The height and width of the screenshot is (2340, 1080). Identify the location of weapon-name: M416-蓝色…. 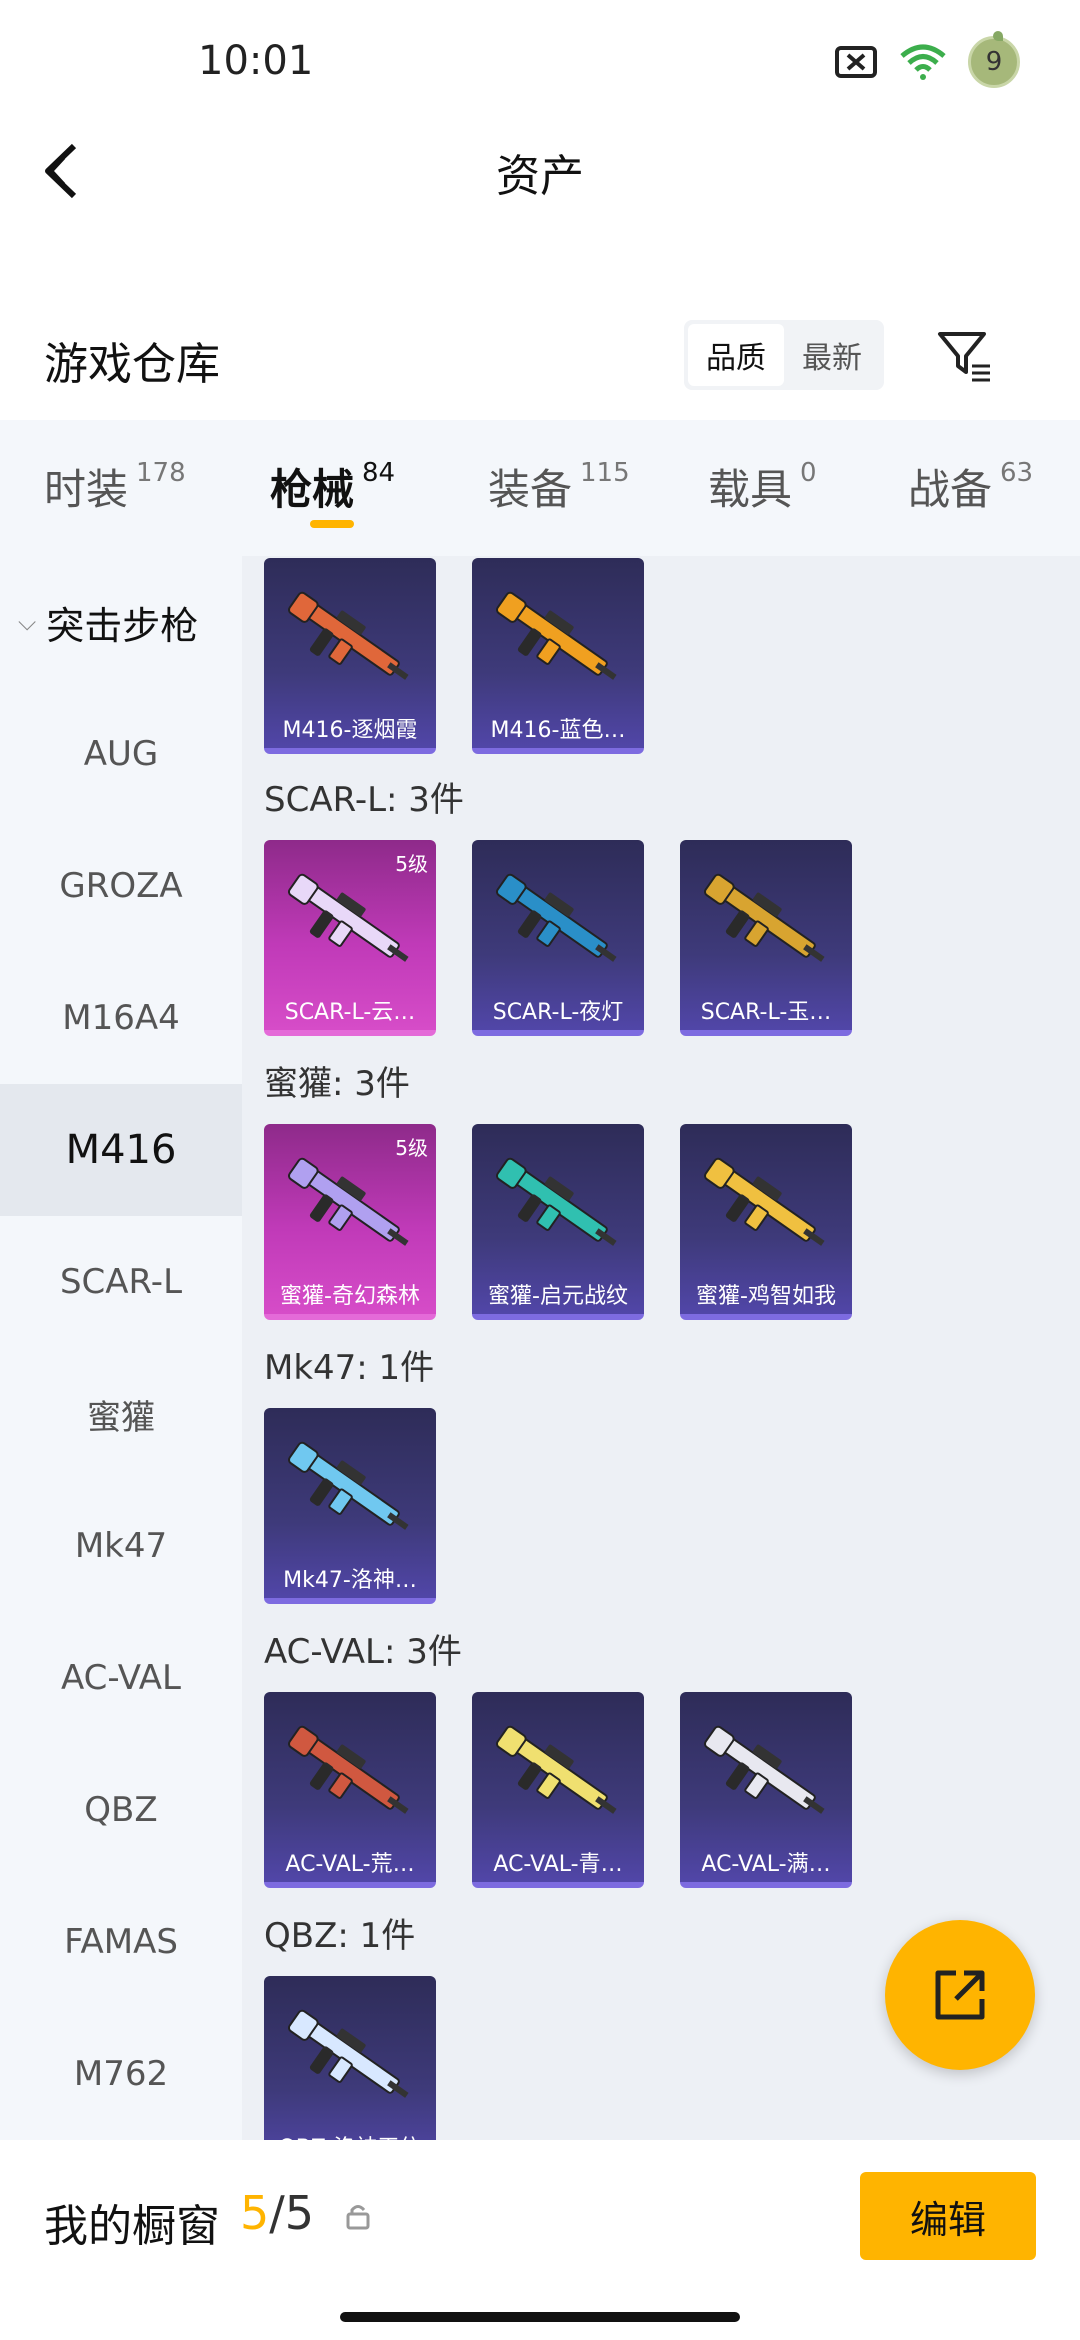
(558, 730).